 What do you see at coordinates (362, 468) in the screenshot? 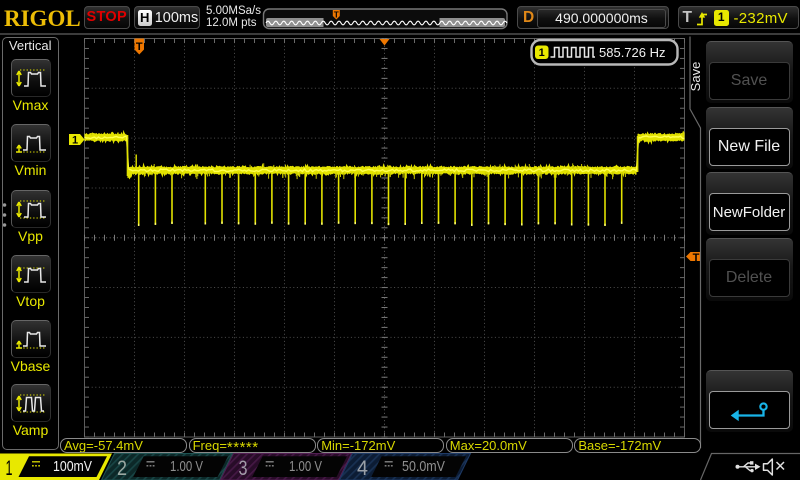
I see `svg-text: 4` at bounding box center [362, 468].